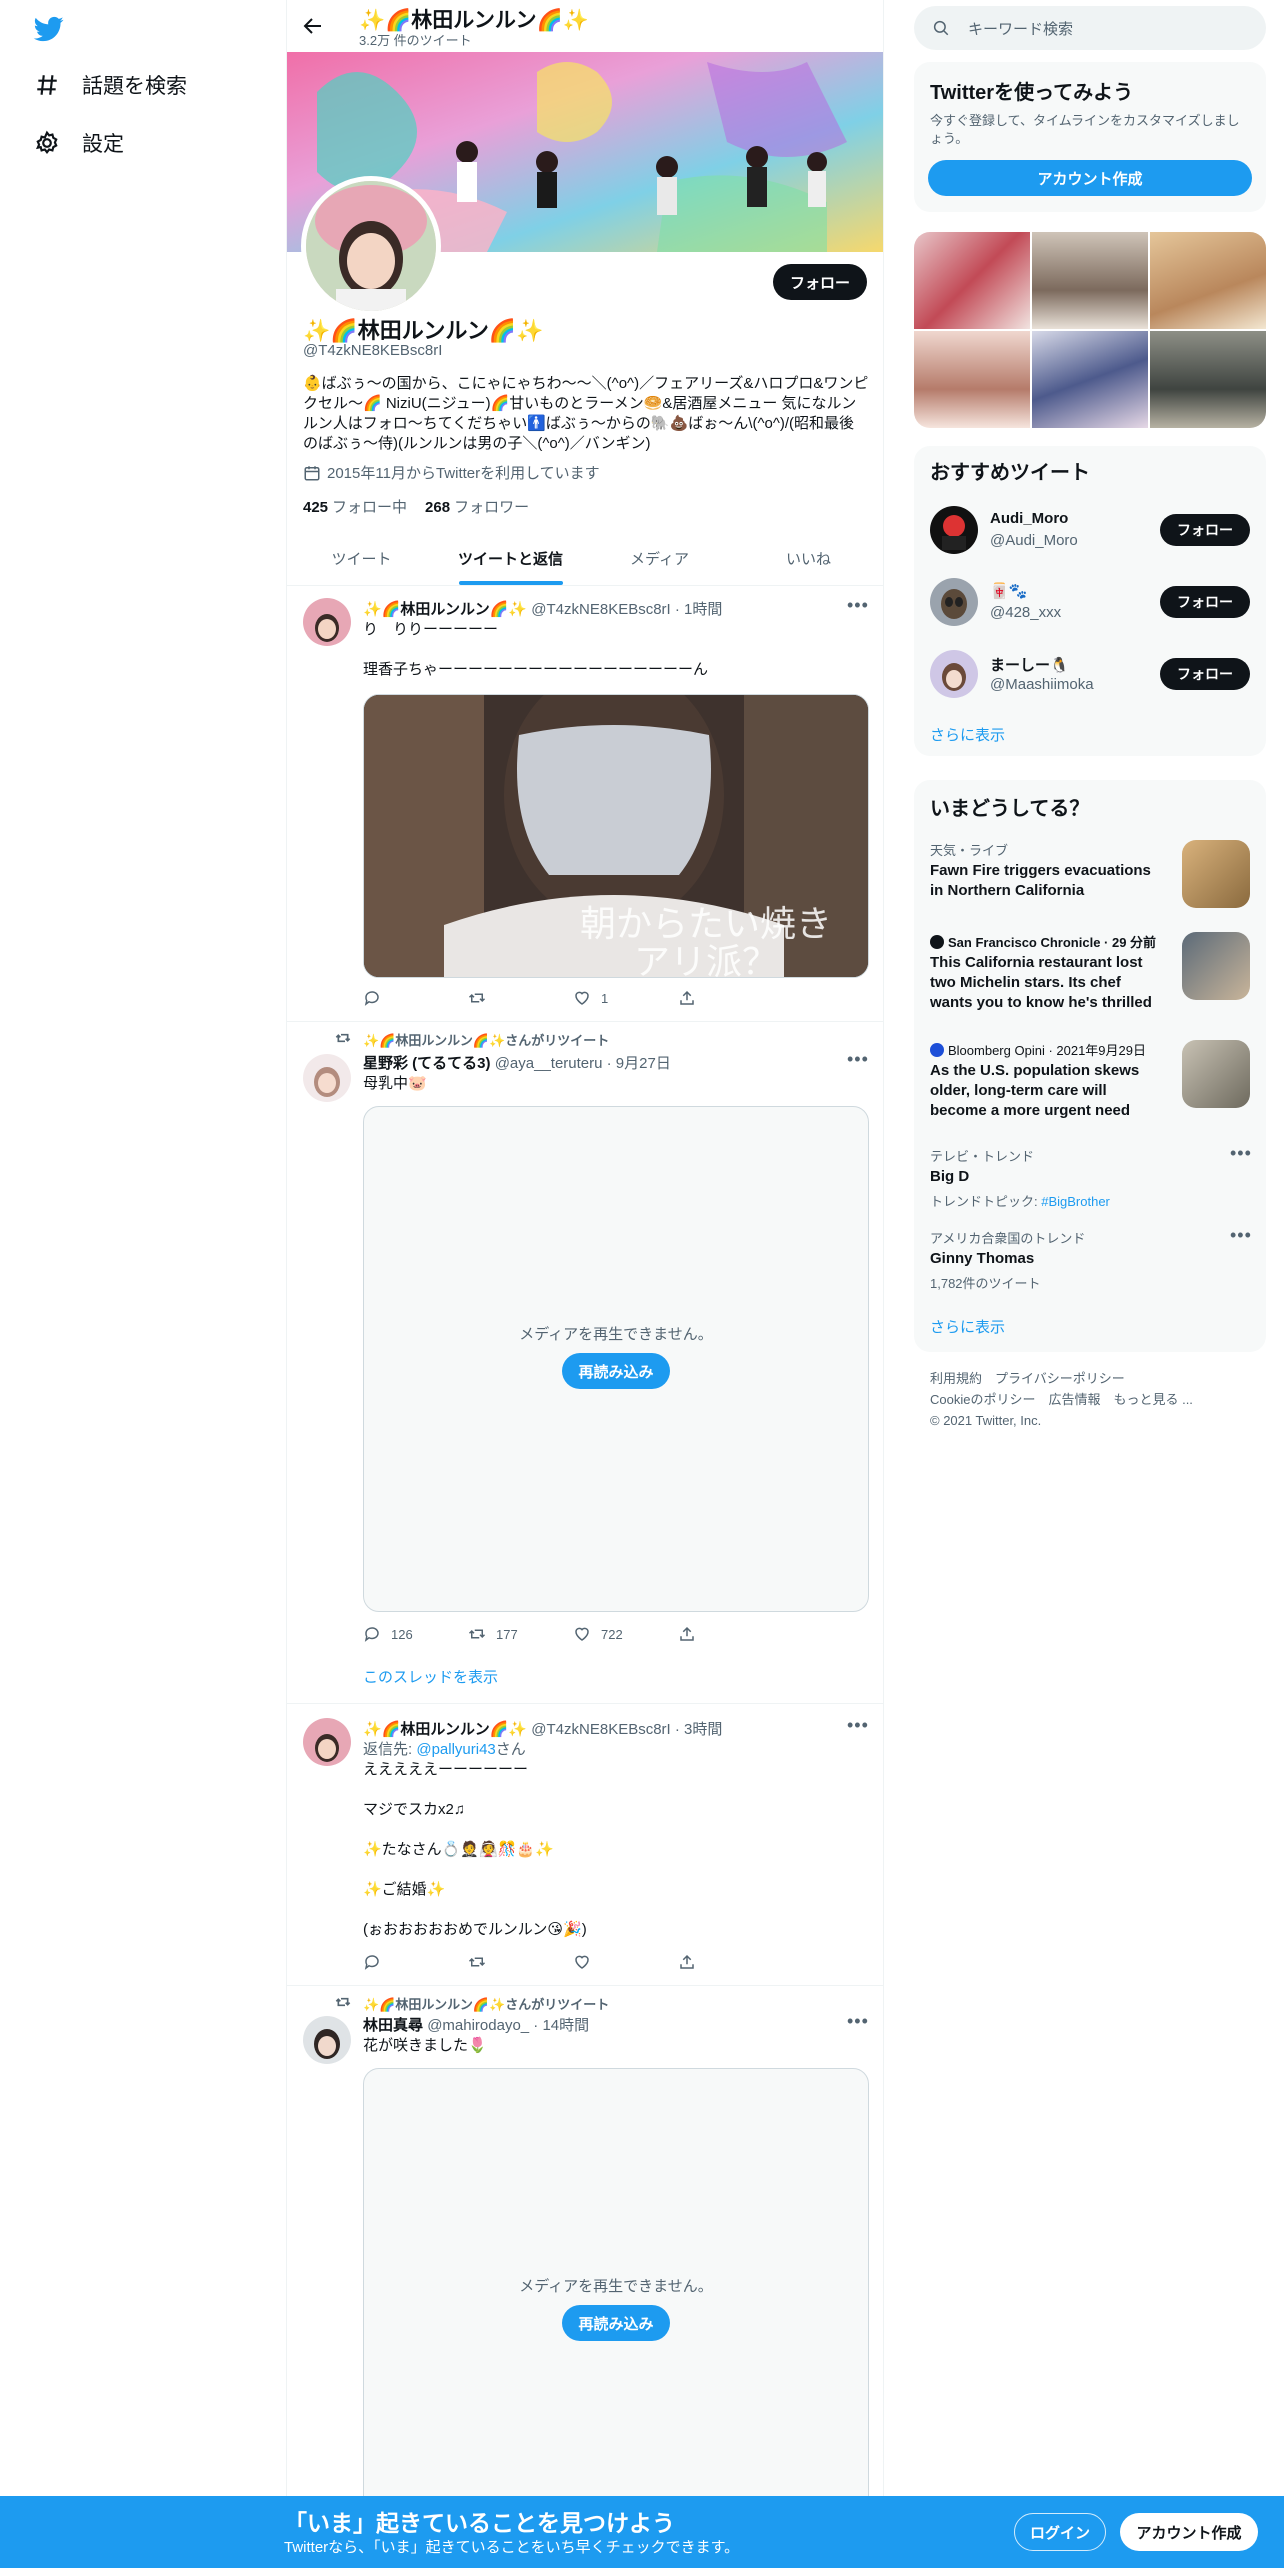  What do you see at coordinates (370, 507) in the screenshot?
I see `following-label: フォロー中` at bounding box center [370, 507].